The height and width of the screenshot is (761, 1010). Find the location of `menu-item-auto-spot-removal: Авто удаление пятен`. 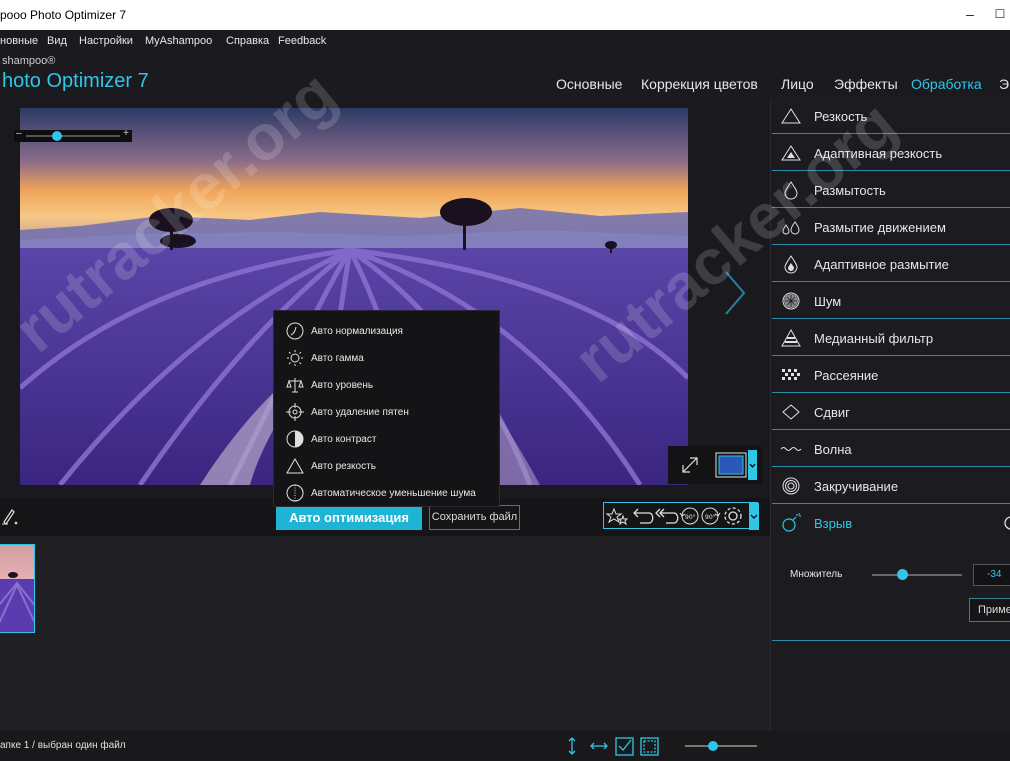

menu-item-auto-spot-removal: Авто удаление пятен is located at coordinates (387, 412).